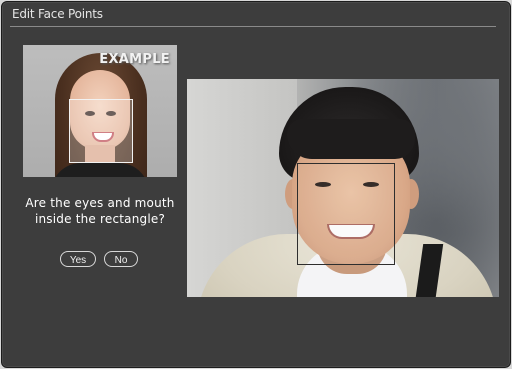  I want to click on yes-button: Yes, so click(78, 259).